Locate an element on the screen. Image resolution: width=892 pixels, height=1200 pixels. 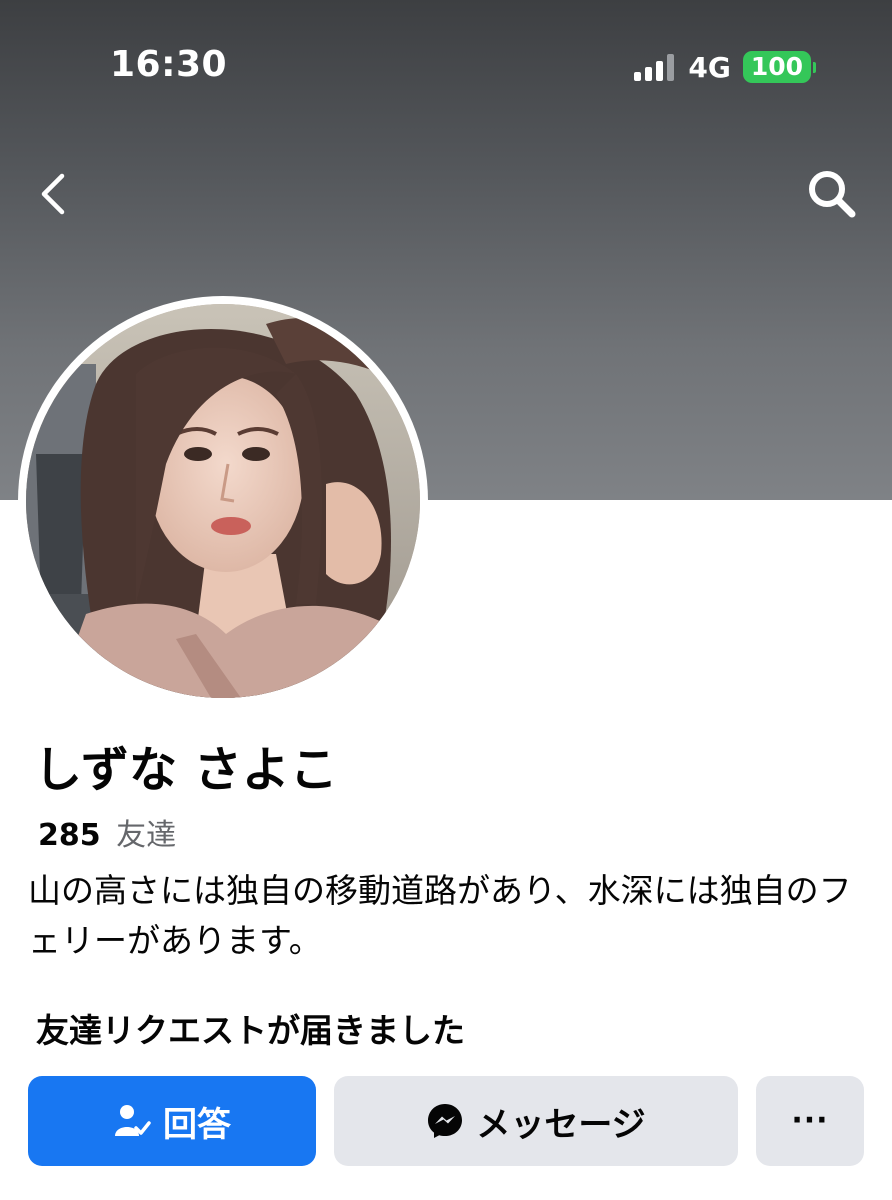
more-icon: ··· is located at coordinates (810, 1120).